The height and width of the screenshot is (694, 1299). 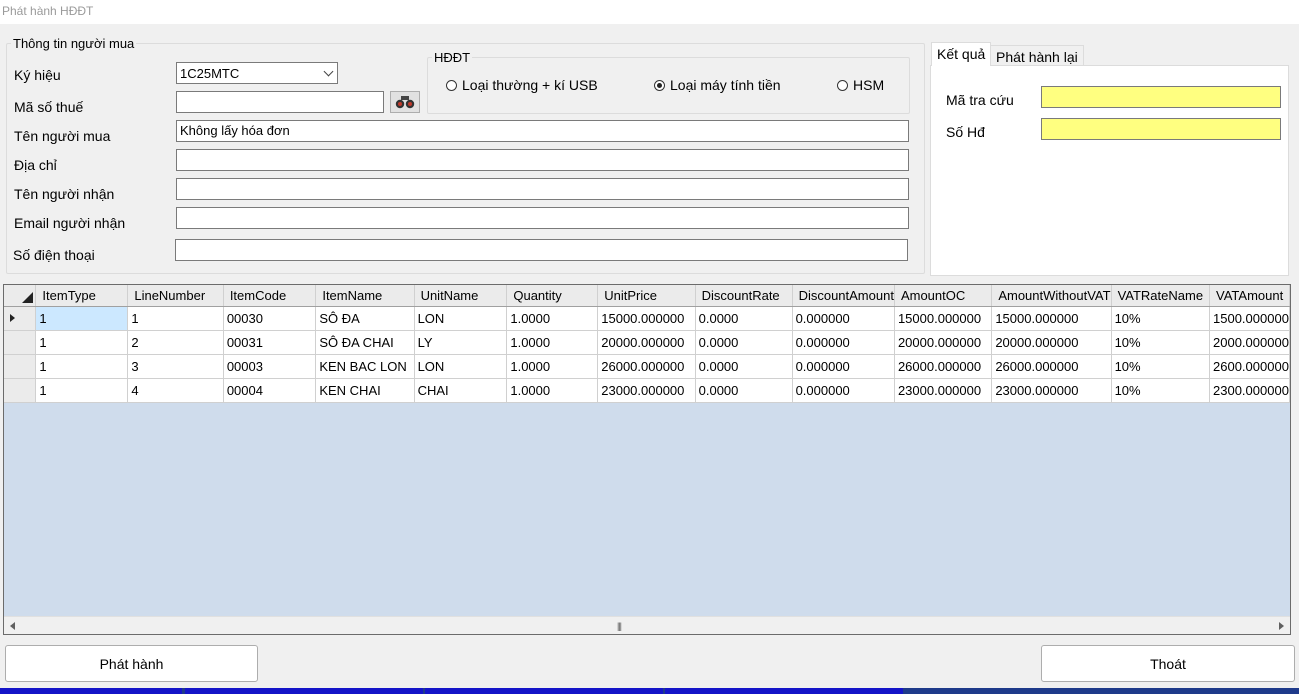 I want to click on column-header: ItemName, so click(x=365, y=296).